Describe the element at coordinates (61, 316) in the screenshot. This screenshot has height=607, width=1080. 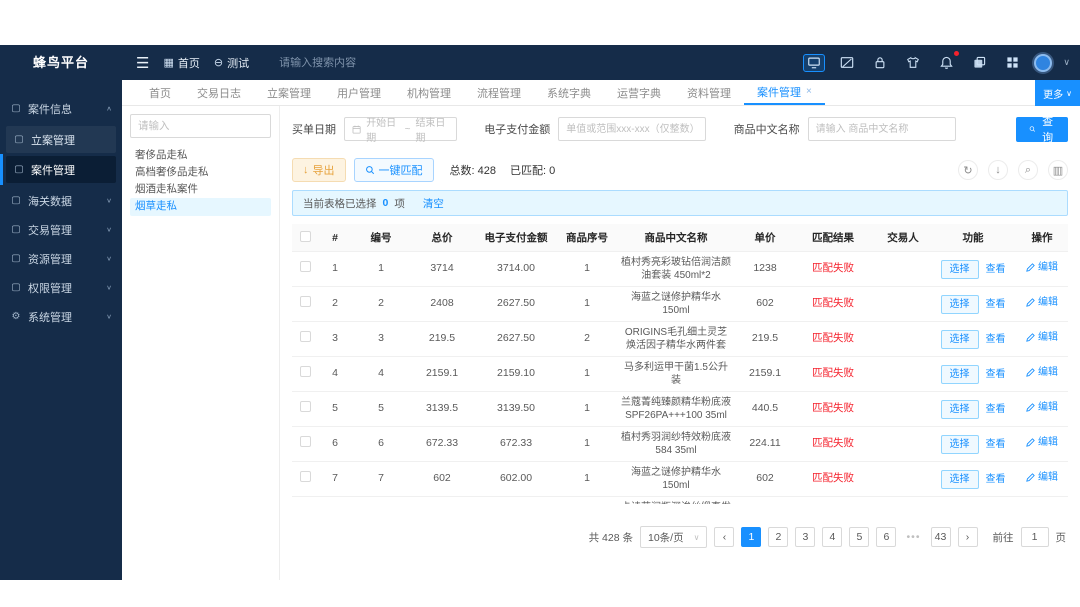
I see `sidebar-item-system-management: ⚙ 系统管理 ∨` at that location.